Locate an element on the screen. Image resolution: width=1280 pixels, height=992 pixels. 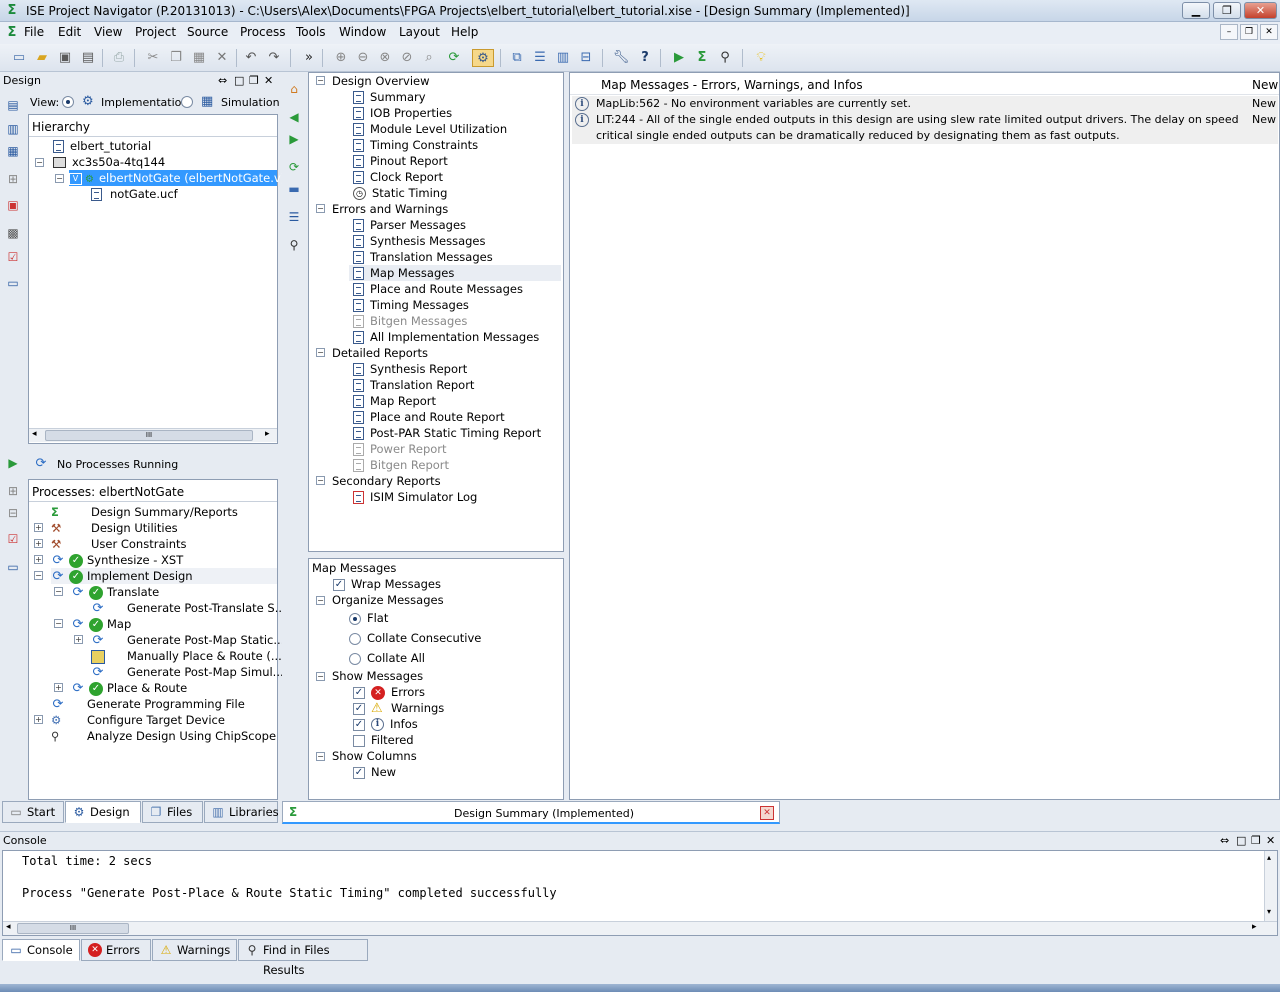
process-synthesize: ⟳ ✓ Synthesize - XST is located at coordinates (117, 560).